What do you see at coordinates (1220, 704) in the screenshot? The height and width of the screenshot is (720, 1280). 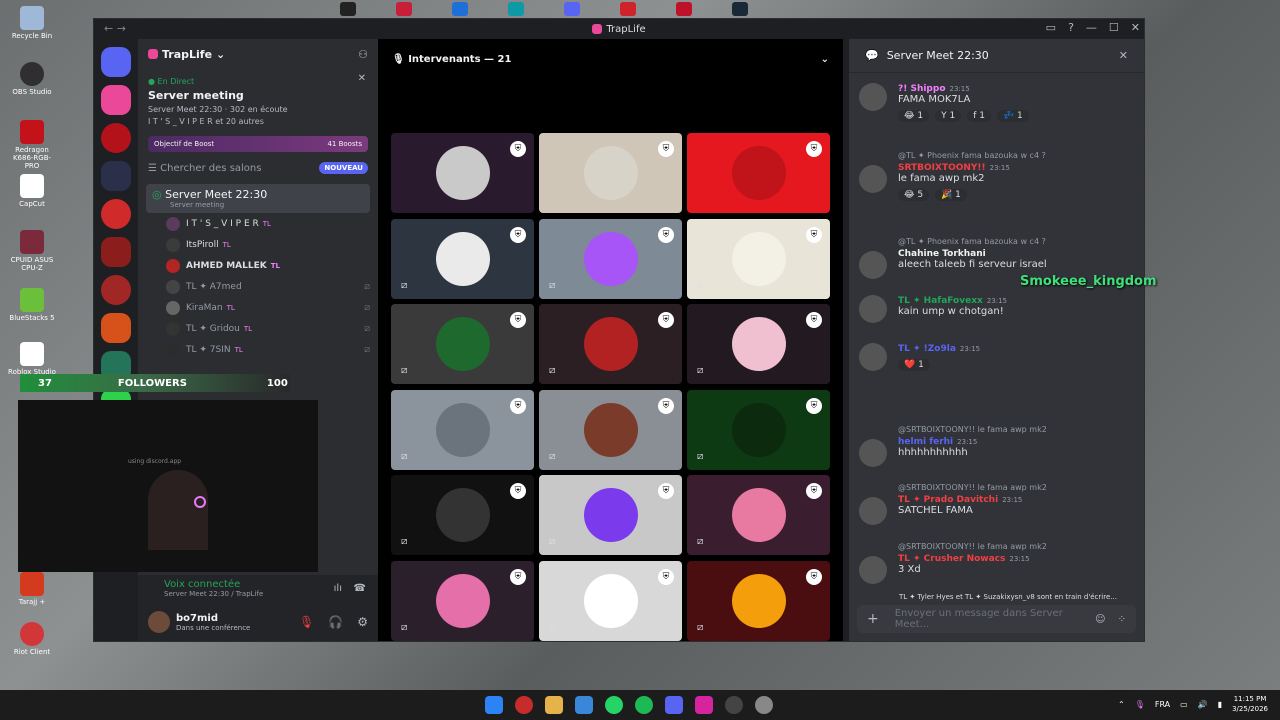 I see `battery-icon: ▮` at bounding box center [1220, 704].